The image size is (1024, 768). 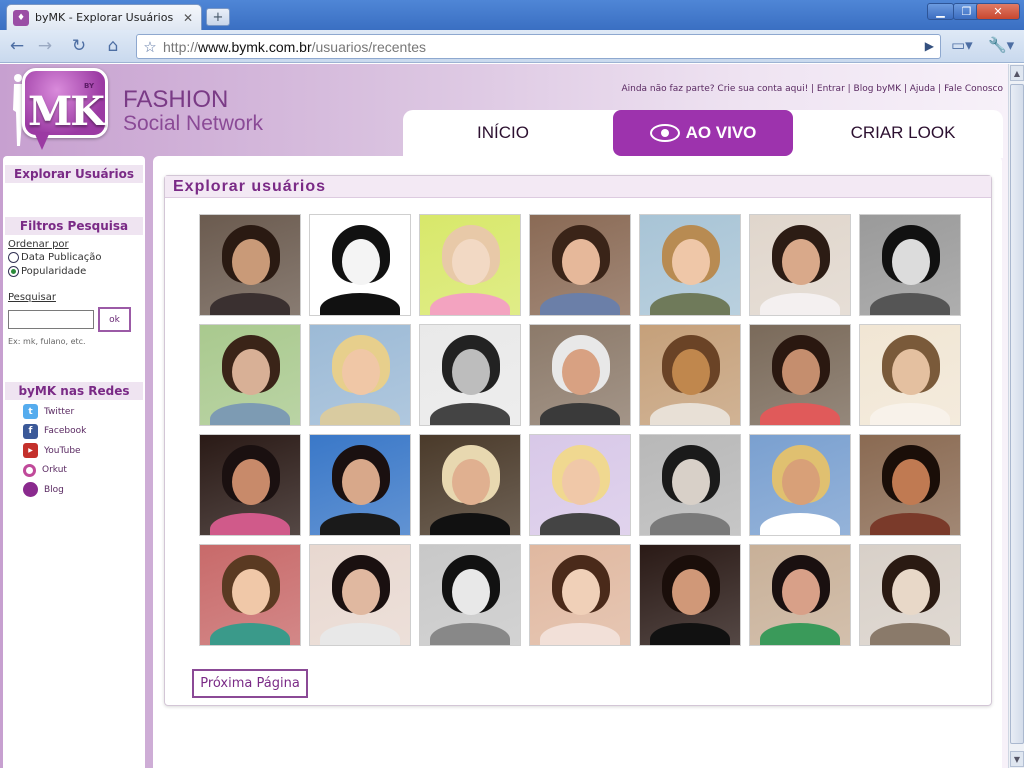 I want to click on close-window-button: ✕, so click(x=998, y=11).